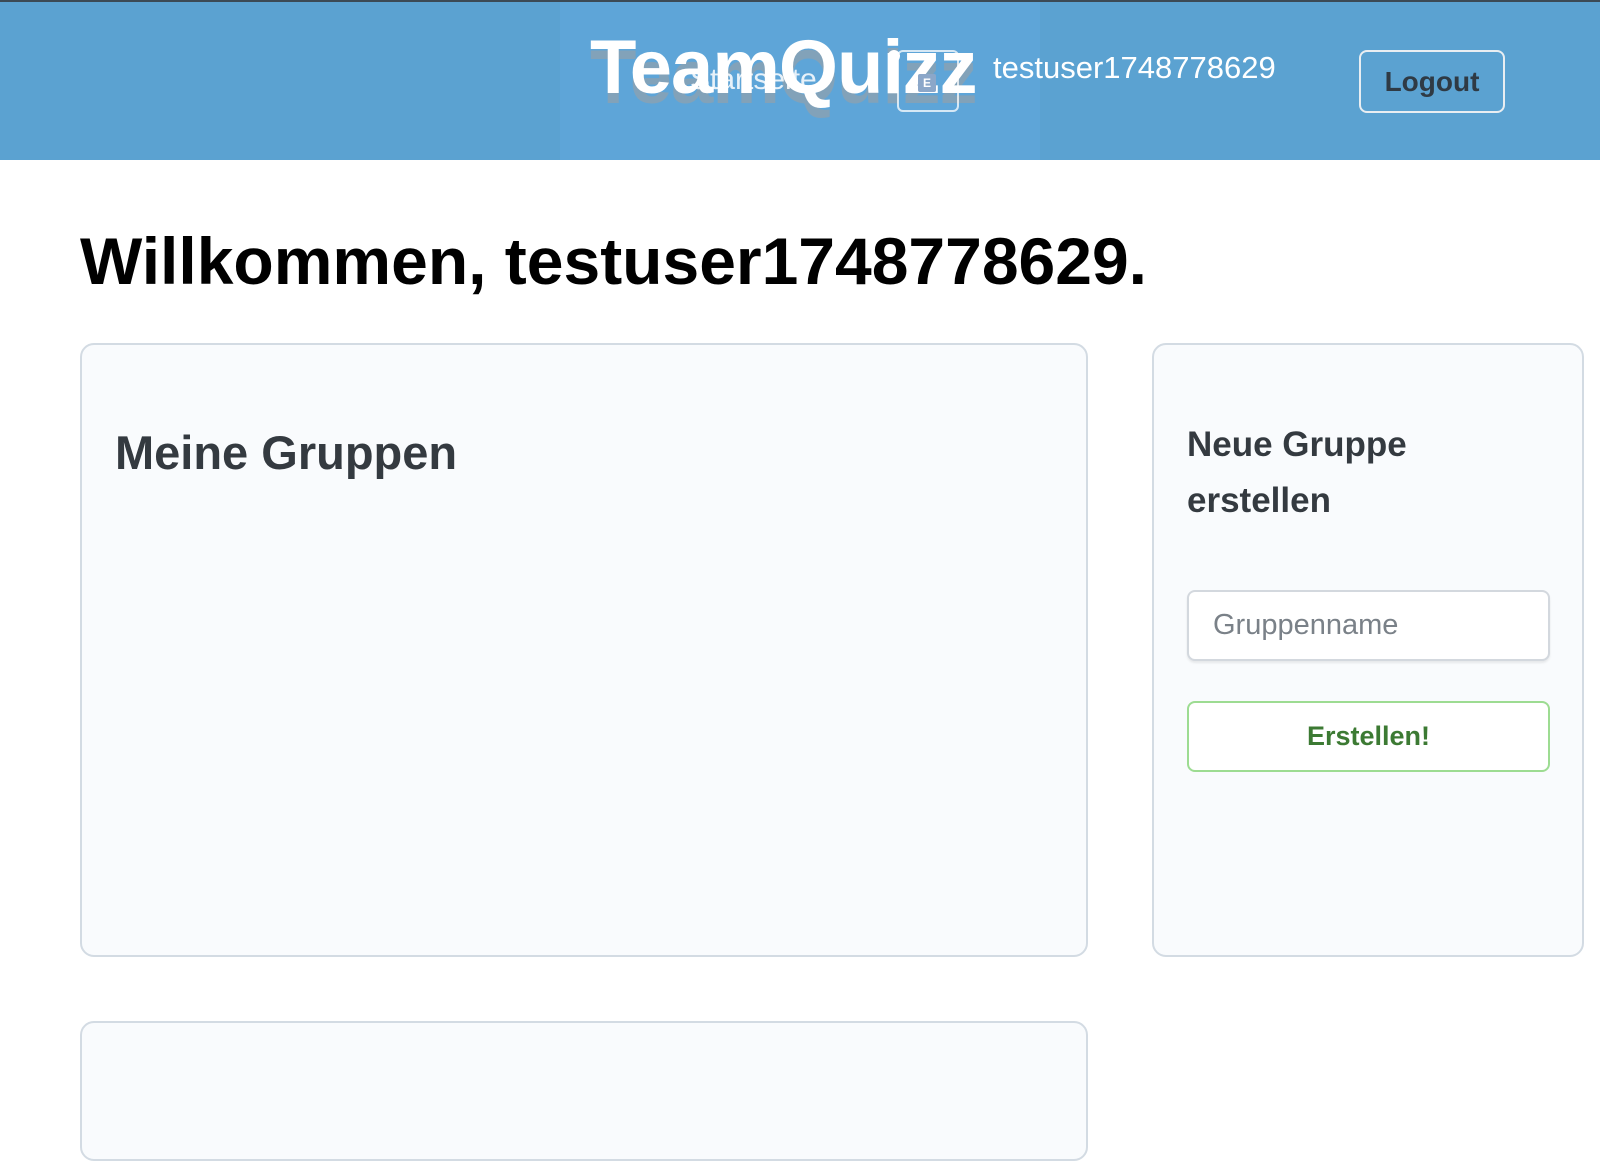  I want to click on my-groups-title: Meine Gruppen, so click(286, 452).